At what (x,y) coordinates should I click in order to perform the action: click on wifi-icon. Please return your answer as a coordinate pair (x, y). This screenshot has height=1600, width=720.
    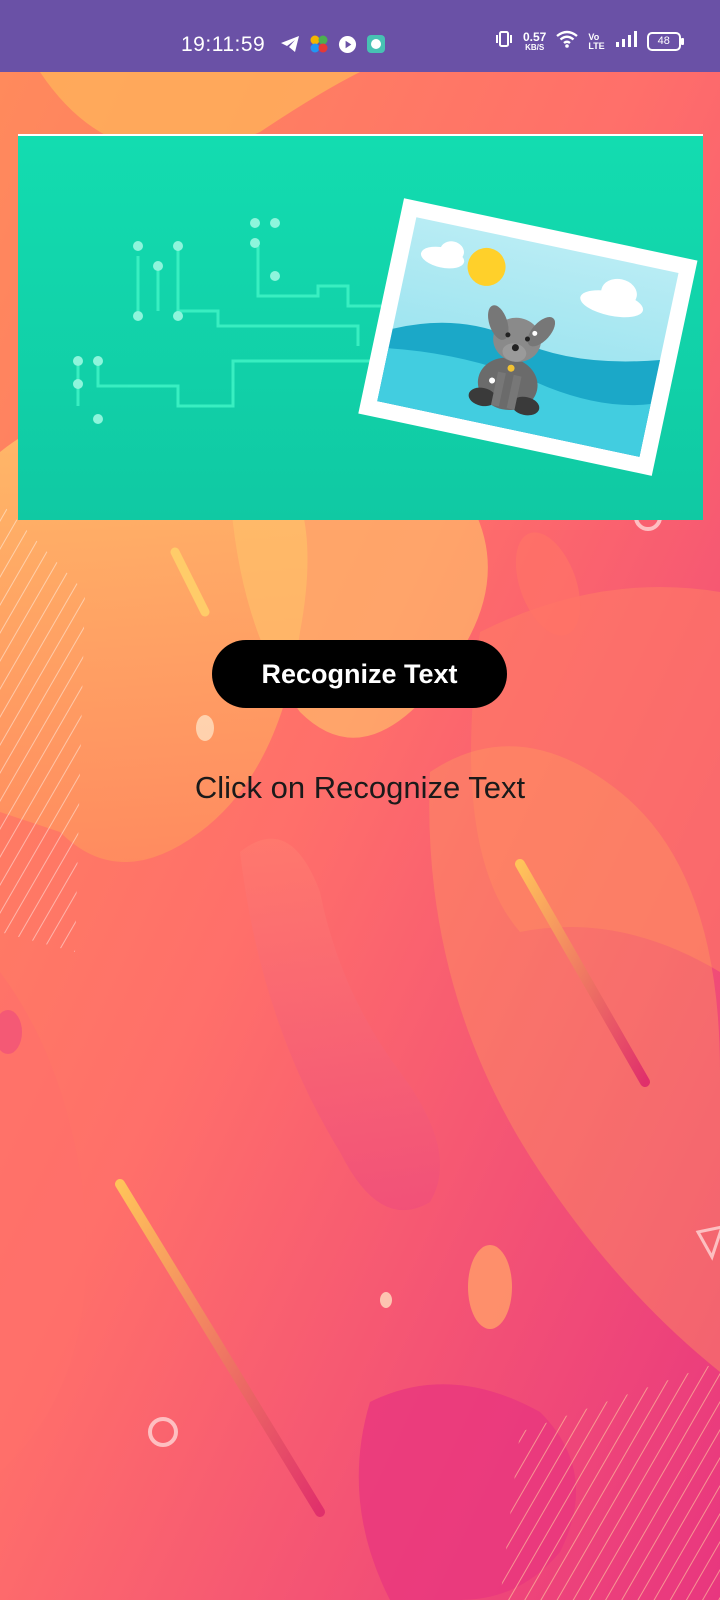
    Looking at the image, I should click on (567, 41).